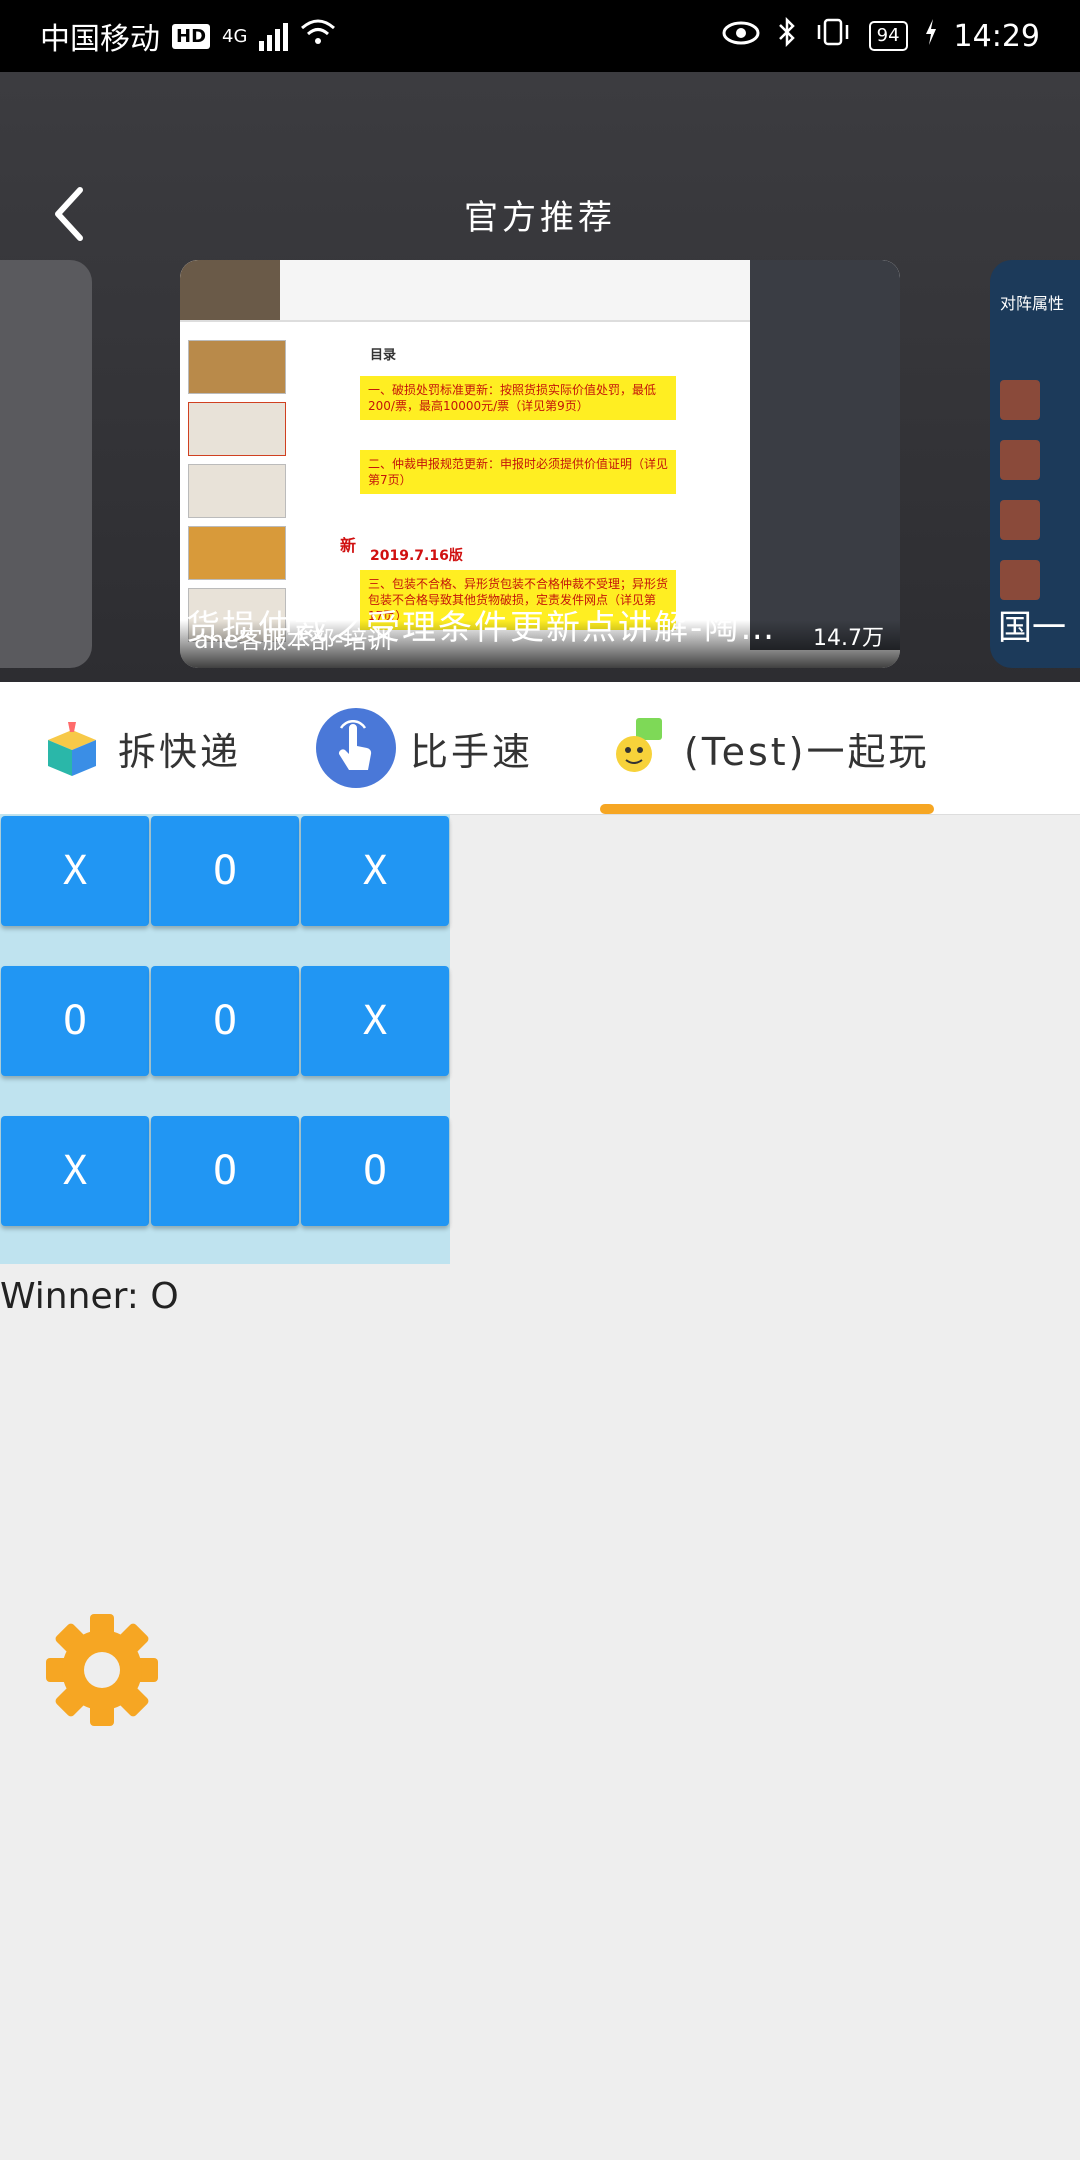 The image size is (1080, 2160). I want to click on tab-label: 比手速, so click(472, 751).